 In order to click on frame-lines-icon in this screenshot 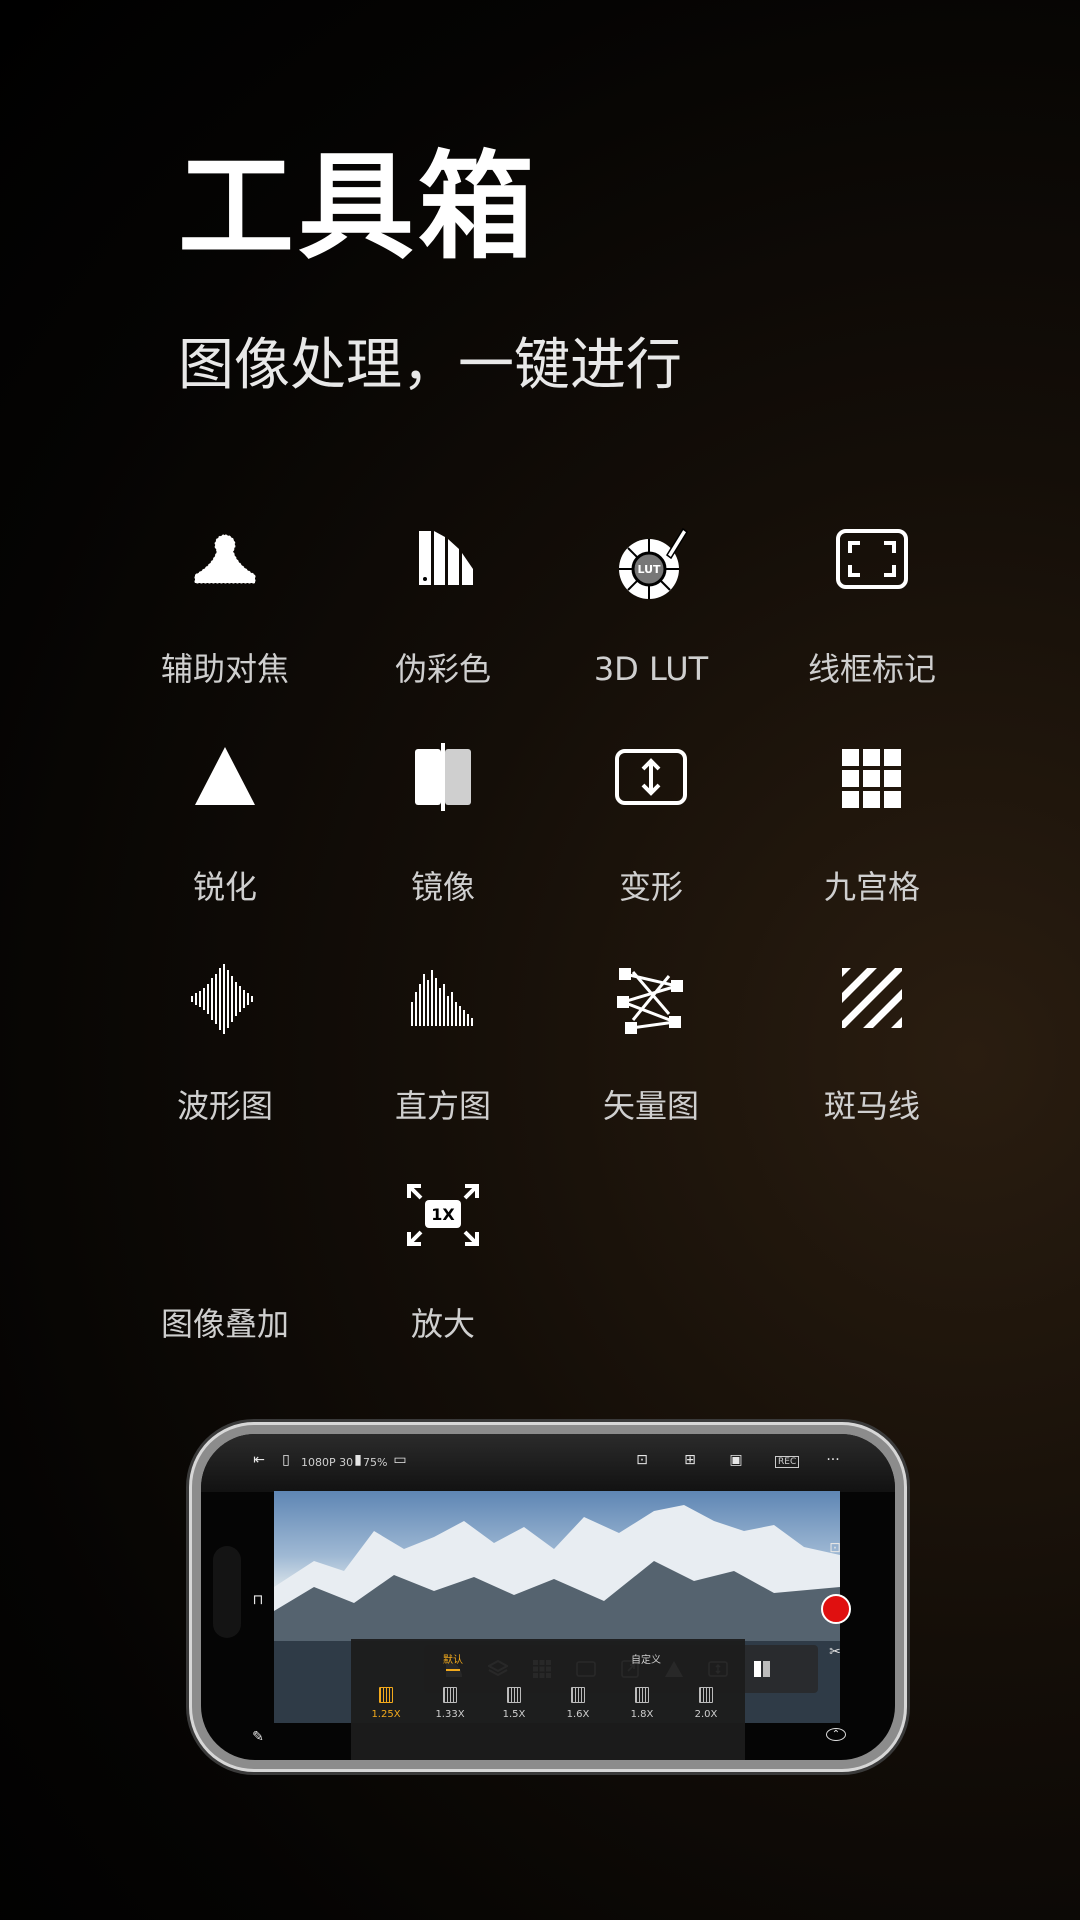, I will do `click(872, 565)`.